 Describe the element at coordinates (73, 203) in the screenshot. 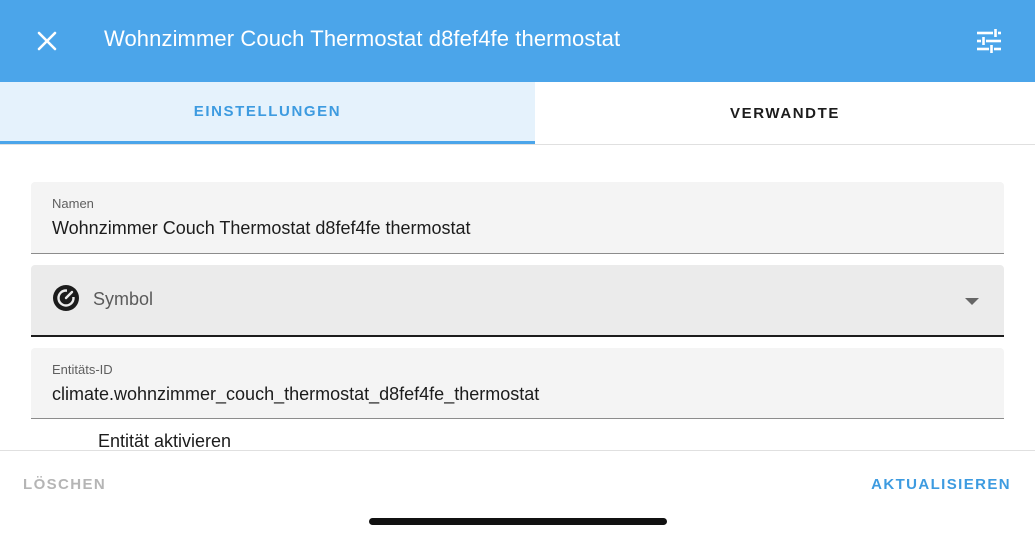

I see `name-field-label: Namen` at that location.